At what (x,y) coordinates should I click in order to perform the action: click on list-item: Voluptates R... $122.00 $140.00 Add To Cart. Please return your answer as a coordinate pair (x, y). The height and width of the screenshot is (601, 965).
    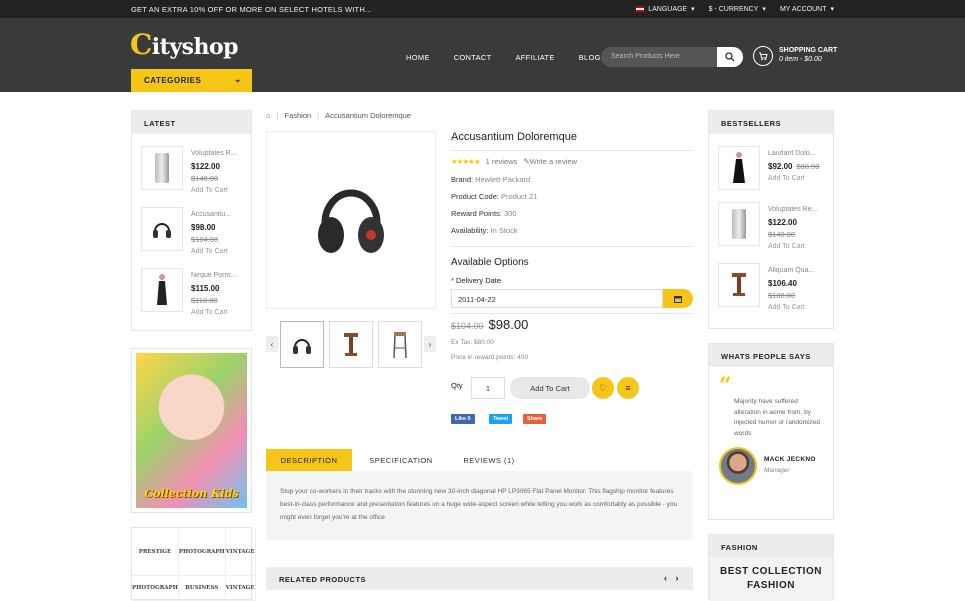
    Looking at the image, I should click on (189, 170).